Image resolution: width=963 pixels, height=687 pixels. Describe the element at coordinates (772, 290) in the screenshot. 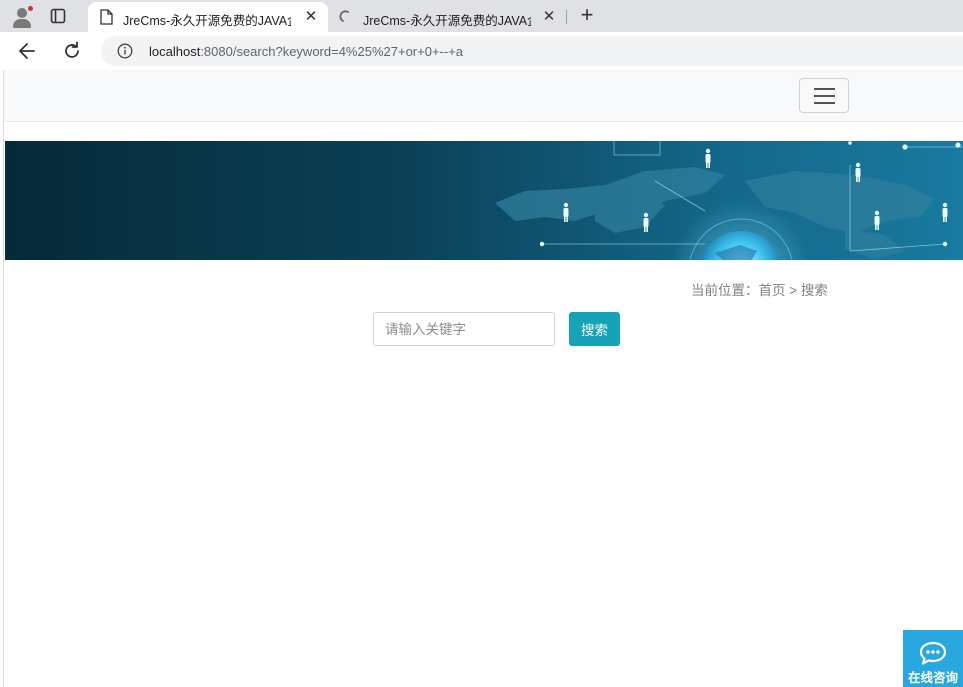

I see `breadcrumb-home-link: 首页` at that location.